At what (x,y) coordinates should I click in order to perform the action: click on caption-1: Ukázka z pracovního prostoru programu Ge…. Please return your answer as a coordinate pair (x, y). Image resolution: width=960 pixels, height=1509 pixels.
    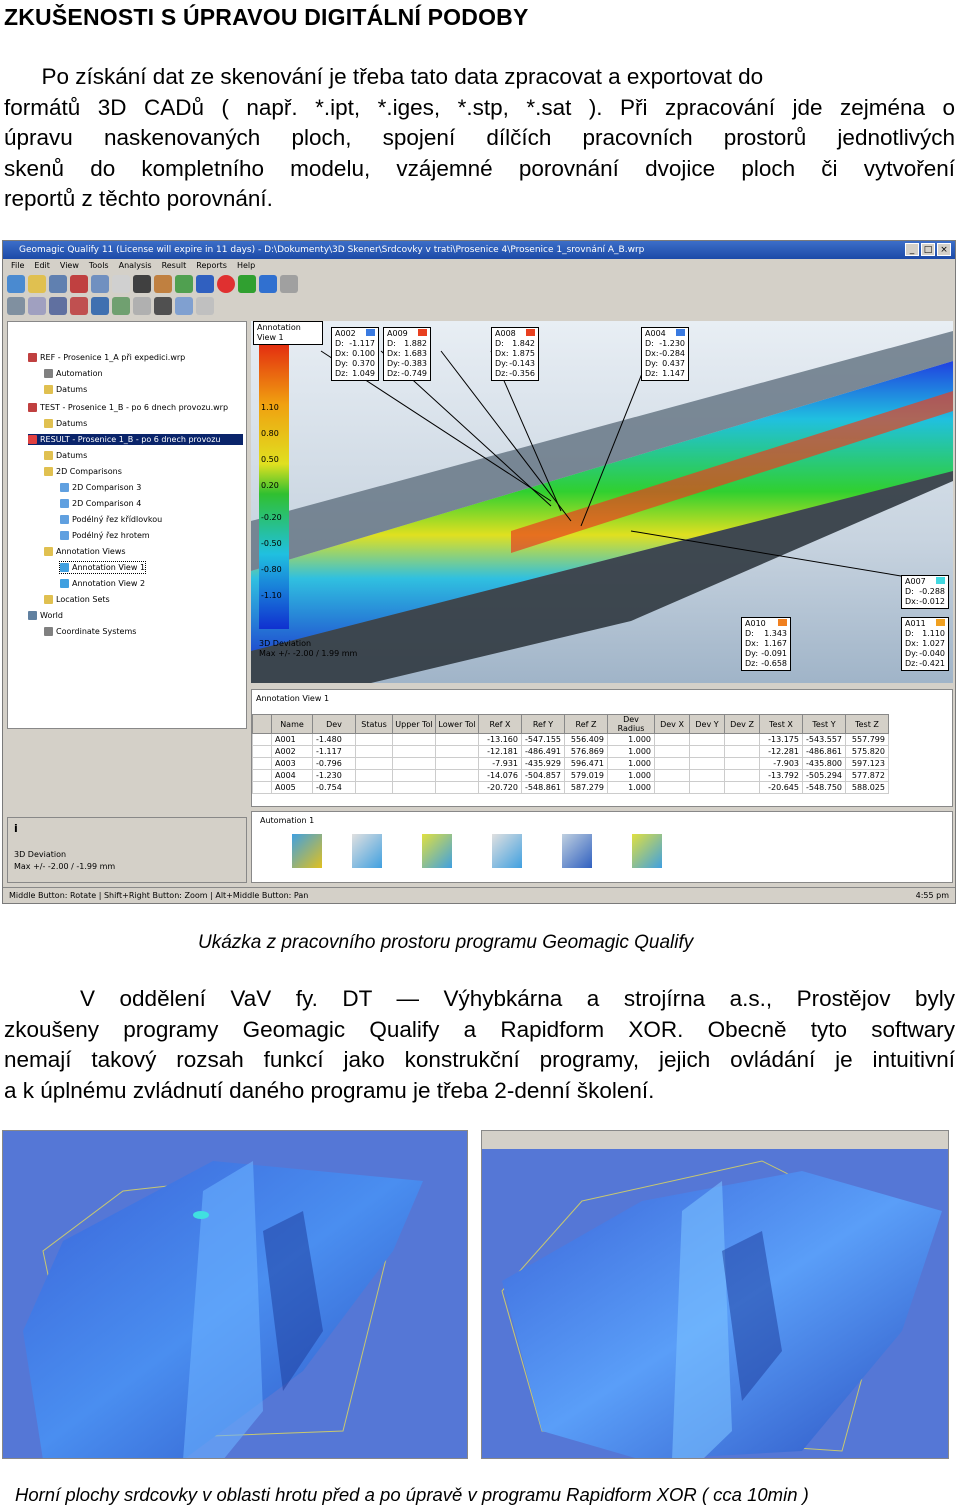
    Looking at the image, I should click on (446, 942).